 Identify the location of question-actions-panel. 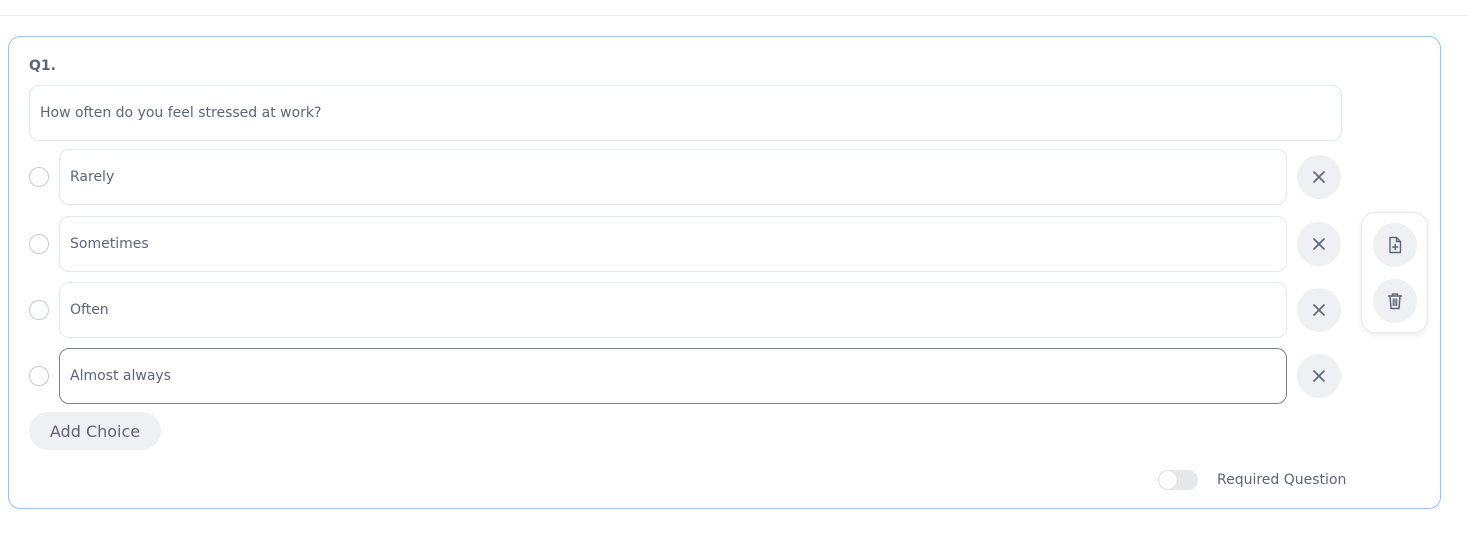
(1394, 272).